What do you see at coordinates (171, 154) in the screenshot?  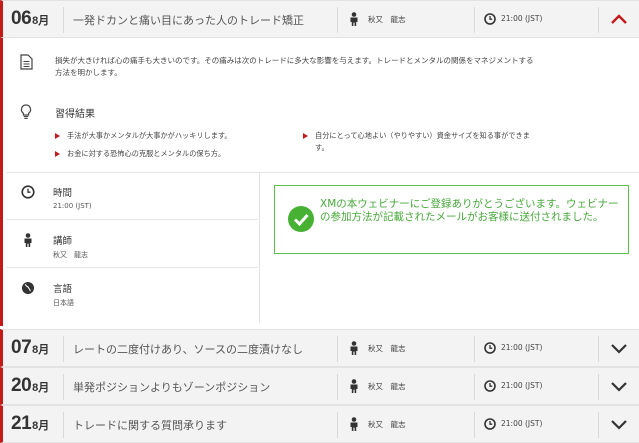 I see `result-item: お金に対する恐怖心の克服とメンタルの保ち方。` at bounding box center [171, 154].